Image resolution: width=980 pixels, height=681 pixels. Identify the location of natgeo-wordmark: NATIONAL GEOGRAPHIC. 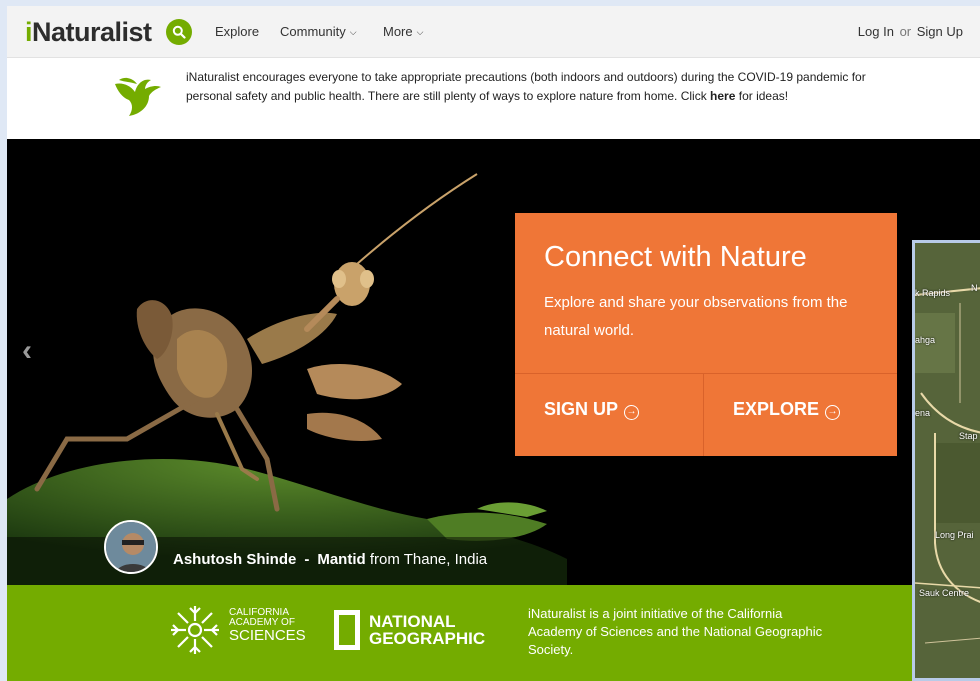
(427, 630).